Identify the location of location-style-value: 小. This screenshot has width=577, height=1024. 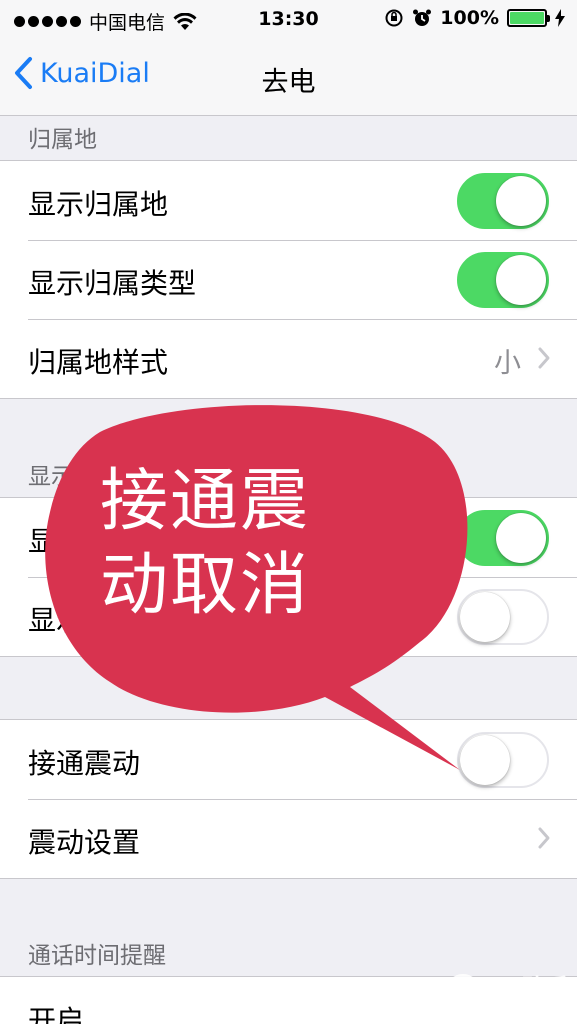
(507, 363).